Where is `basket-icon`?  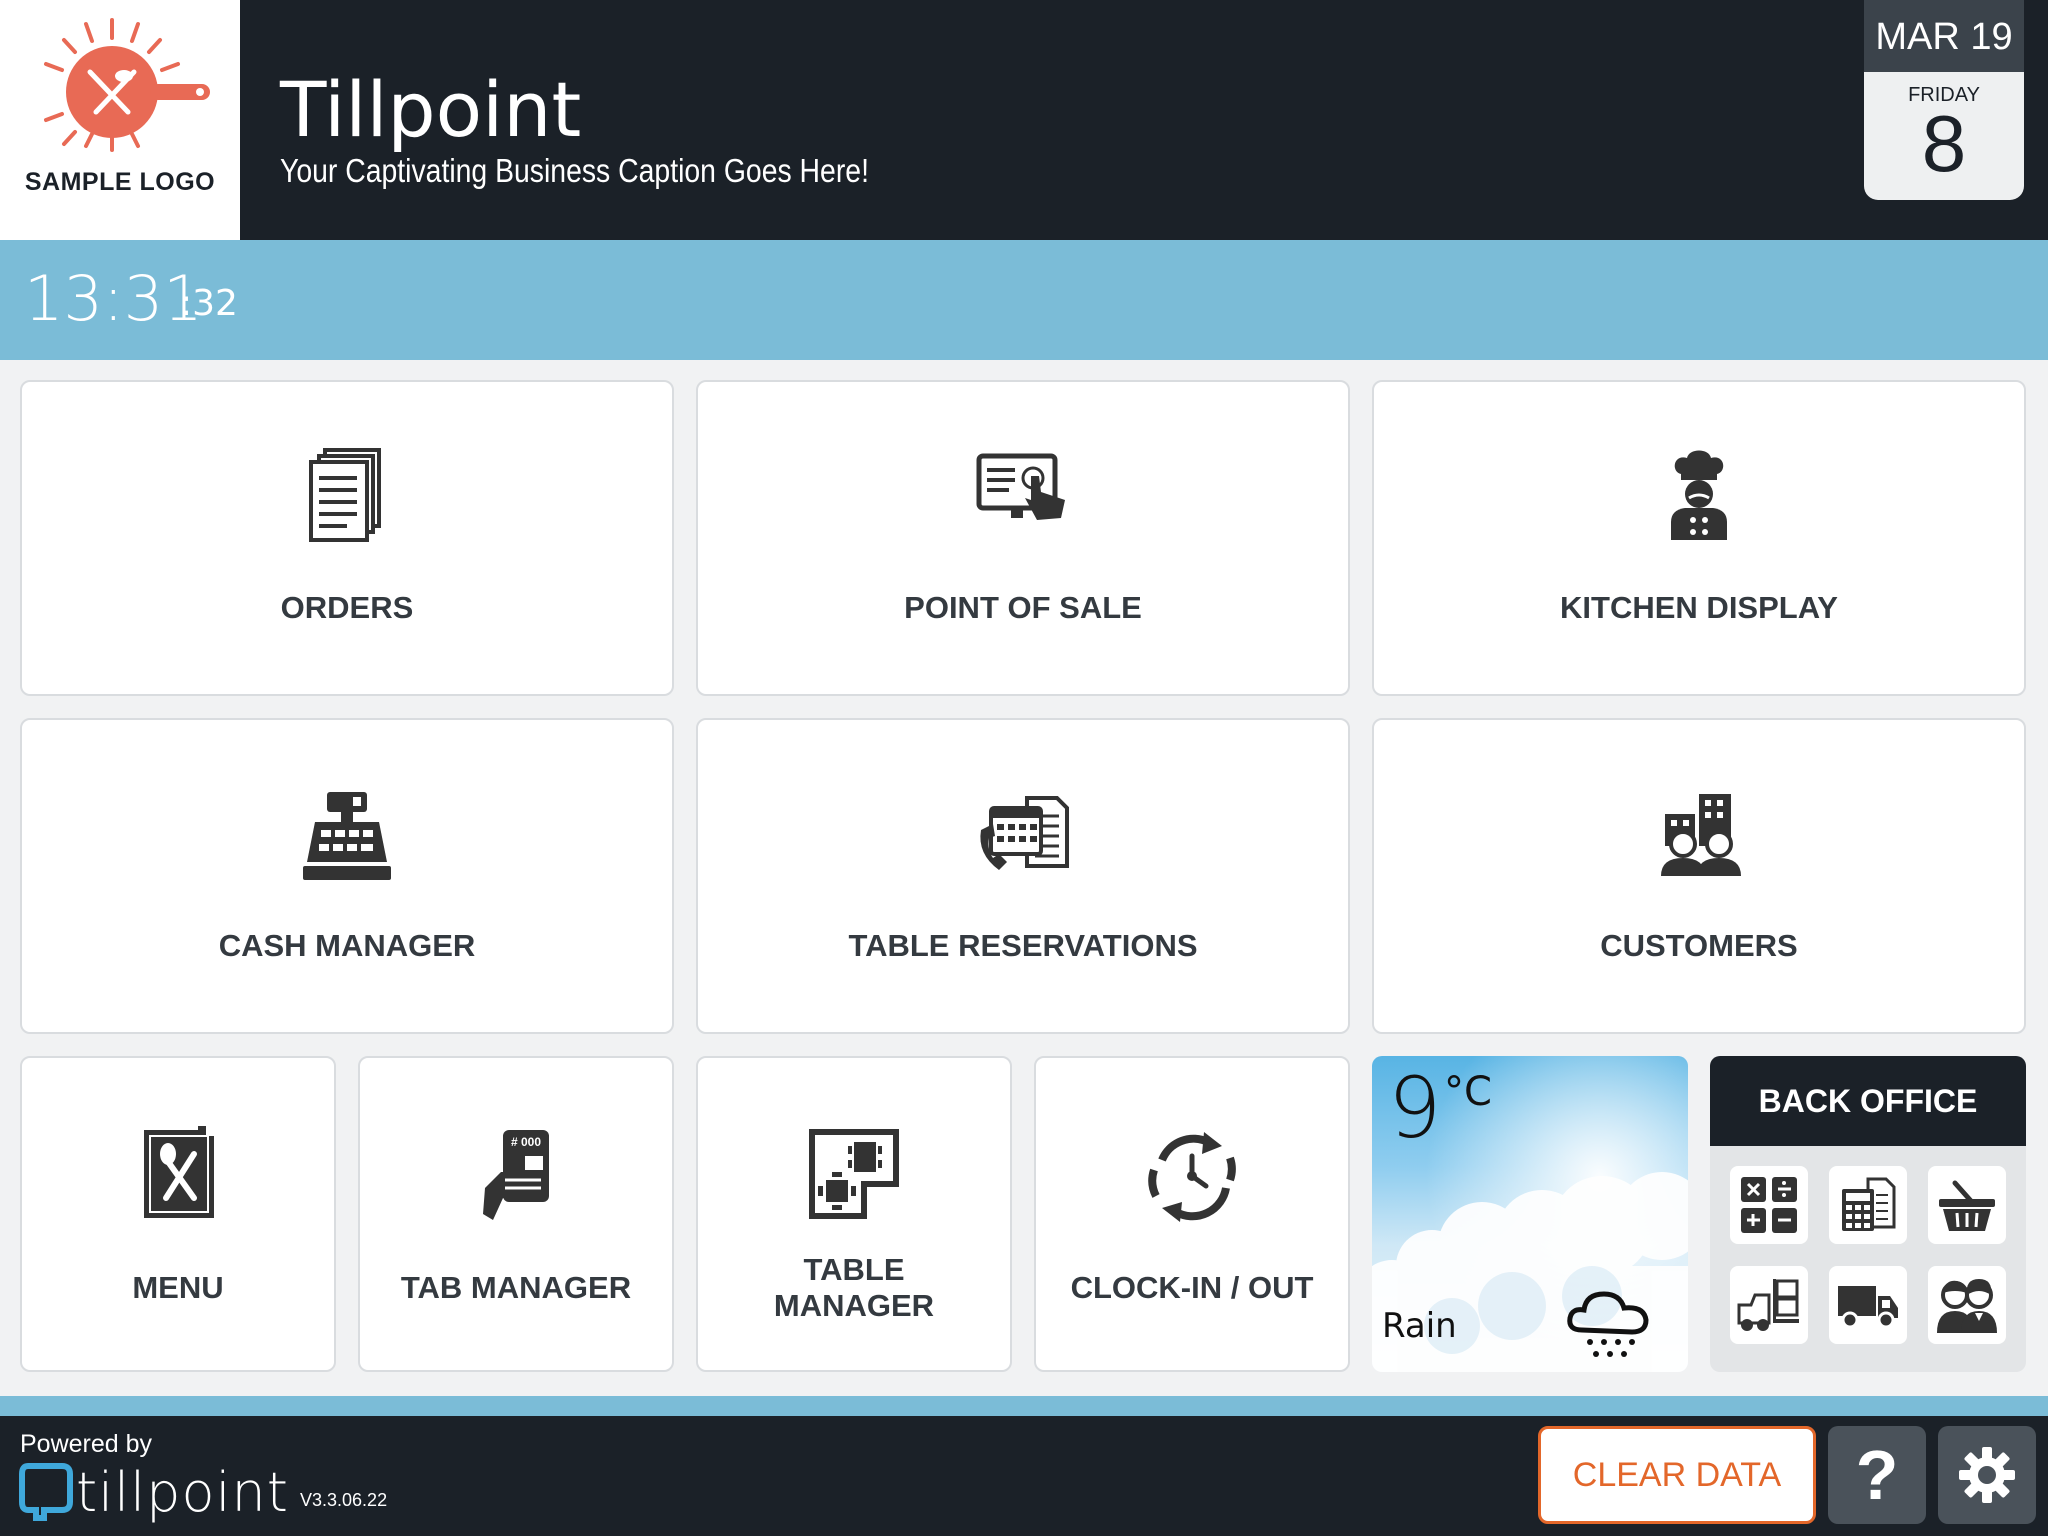
basket-icon is located at coordinates (1967, 1205).